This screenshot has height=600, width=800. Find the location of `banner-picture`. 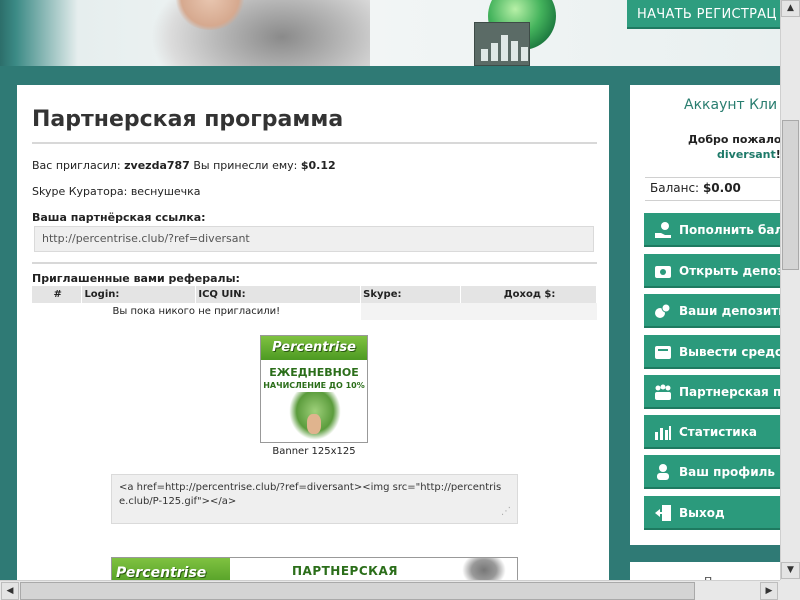

banner-picture is located at coordinates (315, 416).